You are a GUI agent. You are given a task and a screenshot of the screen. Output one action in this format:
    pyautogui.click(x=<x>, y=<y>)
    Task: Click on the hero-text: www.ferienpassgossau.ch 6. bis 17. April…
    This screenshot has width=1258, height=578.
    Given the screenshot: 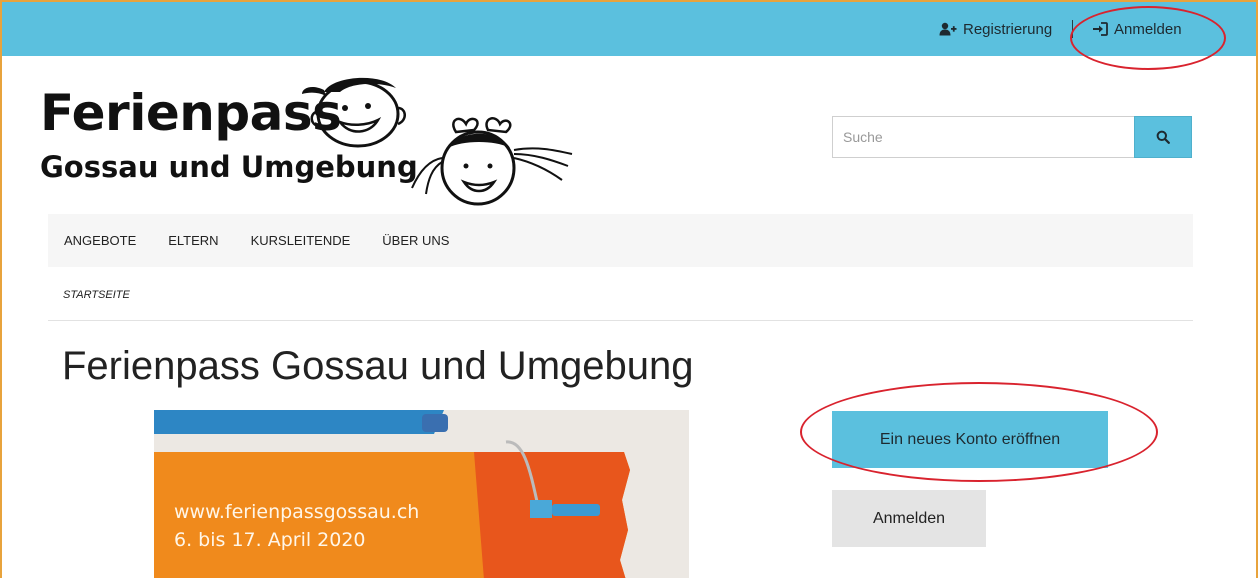 What is the action you would take?
    pyautogui.click(x=296, y=526)
    